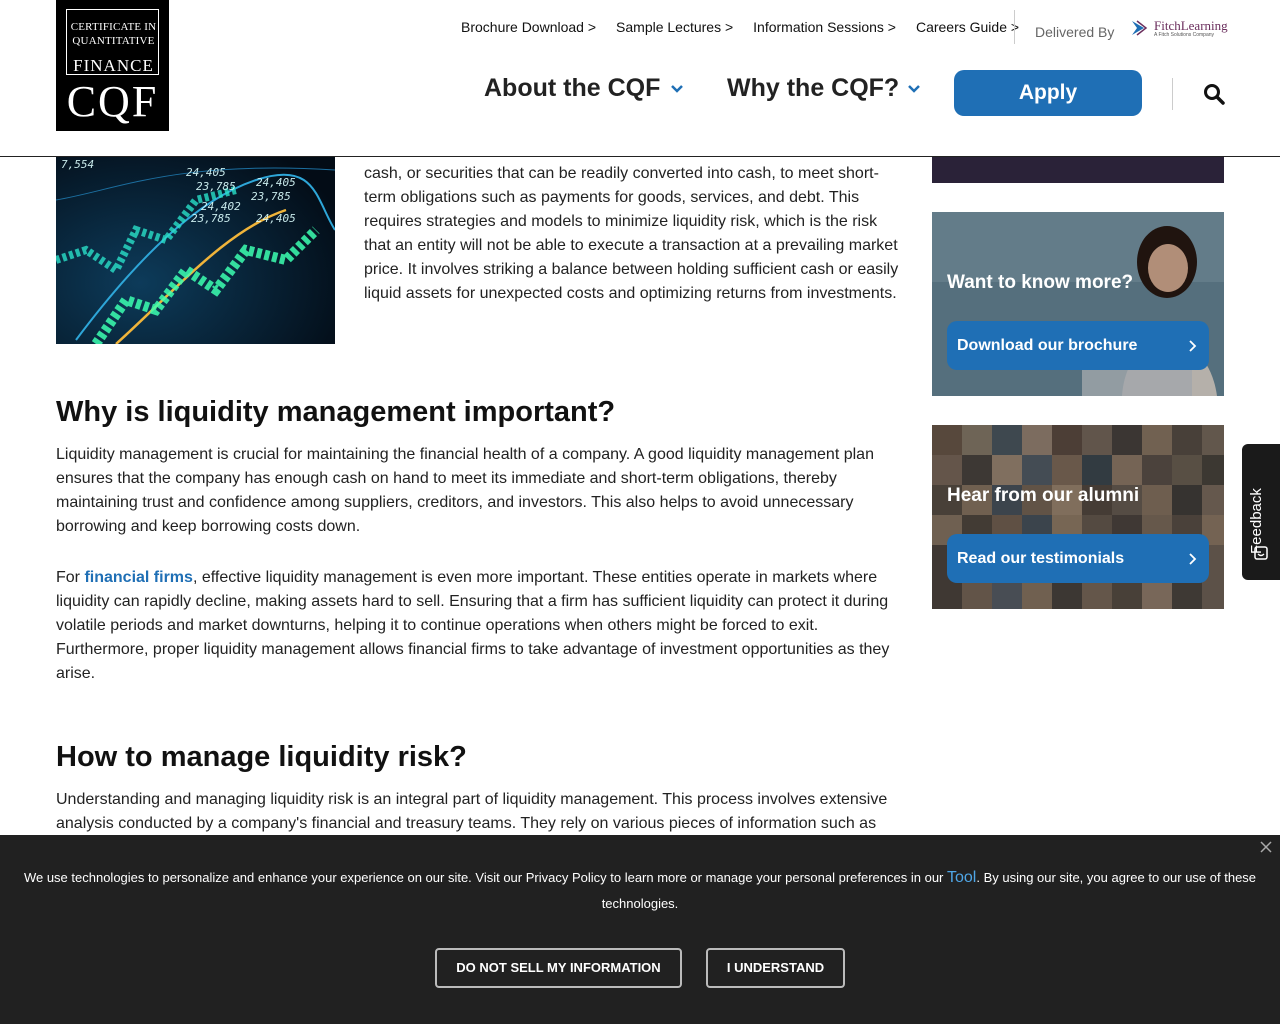 Image resolution: width=1280 pixels, height=1024 pixels. Describe the element at coordinates (1040, 282) in the screenshot. I see `brochure-card-title: Want to know more?` at that location.